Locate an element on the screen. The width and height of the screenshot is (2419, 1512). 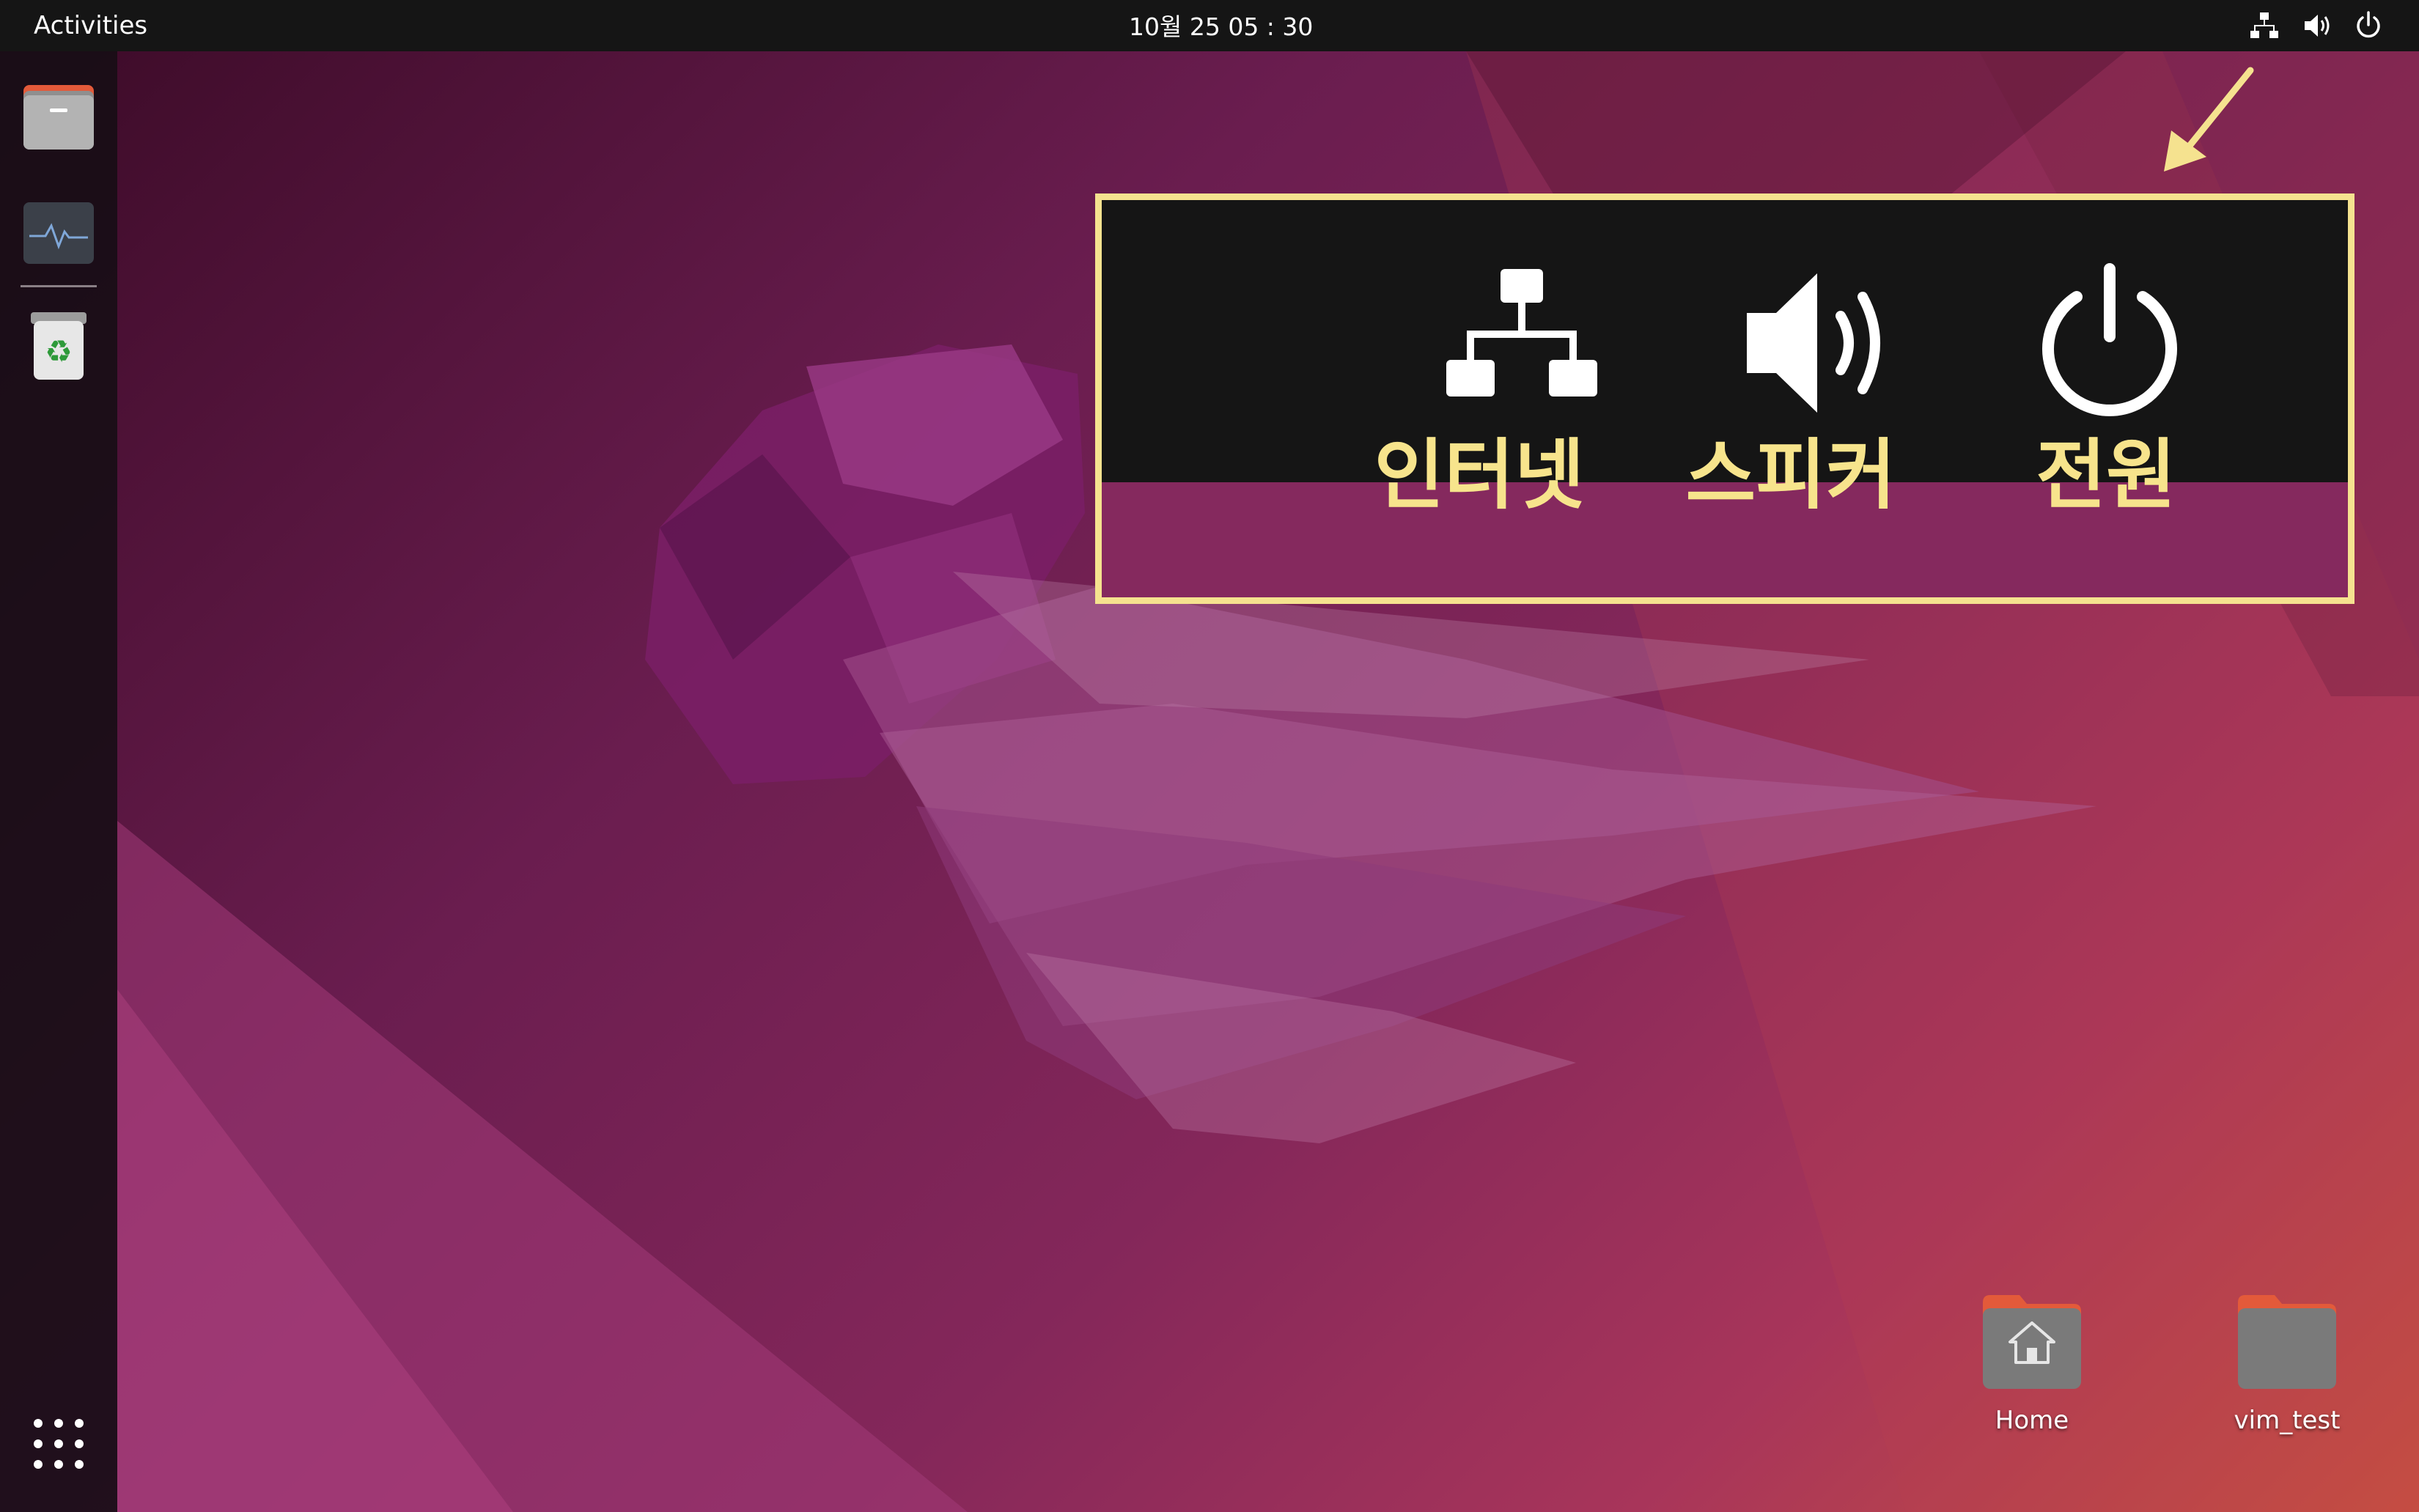
files-icon is located at coordinates (59, 117).